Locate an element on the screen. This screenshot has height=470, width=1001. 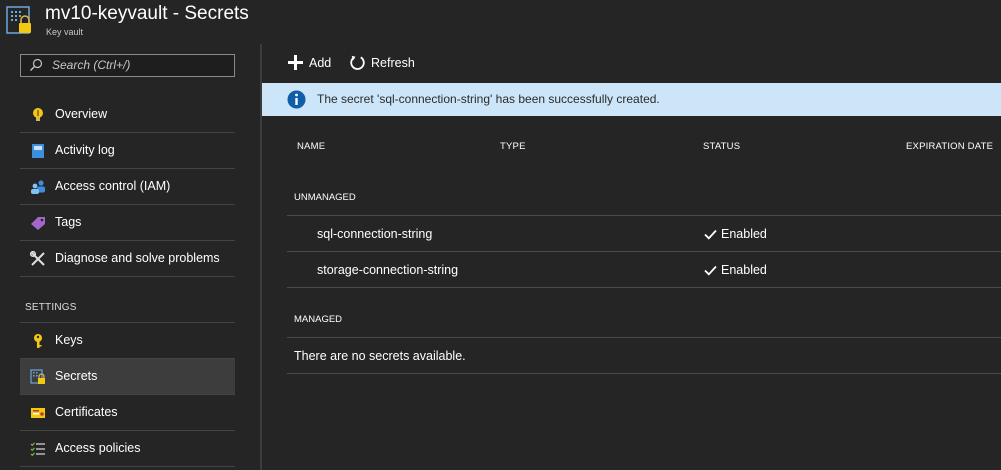
wrench-icon is located at coordinates (37, 258).